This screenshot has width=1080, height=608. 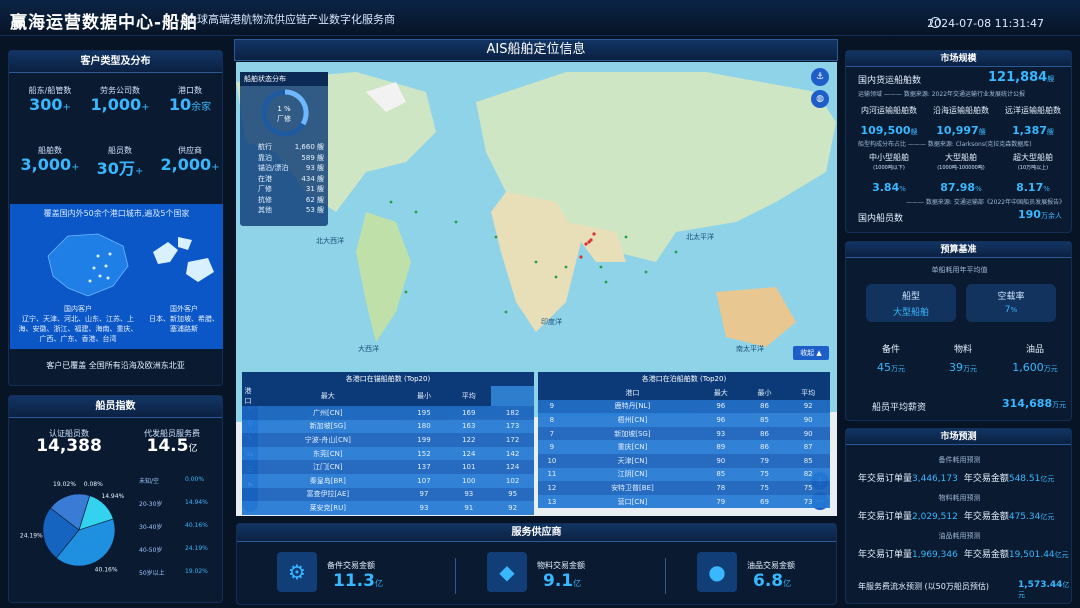 What do you see at coordinates (149, 481) in the screenshot?
I see `pie-legend-range: 未知/空` at bounding box center [149, 481].